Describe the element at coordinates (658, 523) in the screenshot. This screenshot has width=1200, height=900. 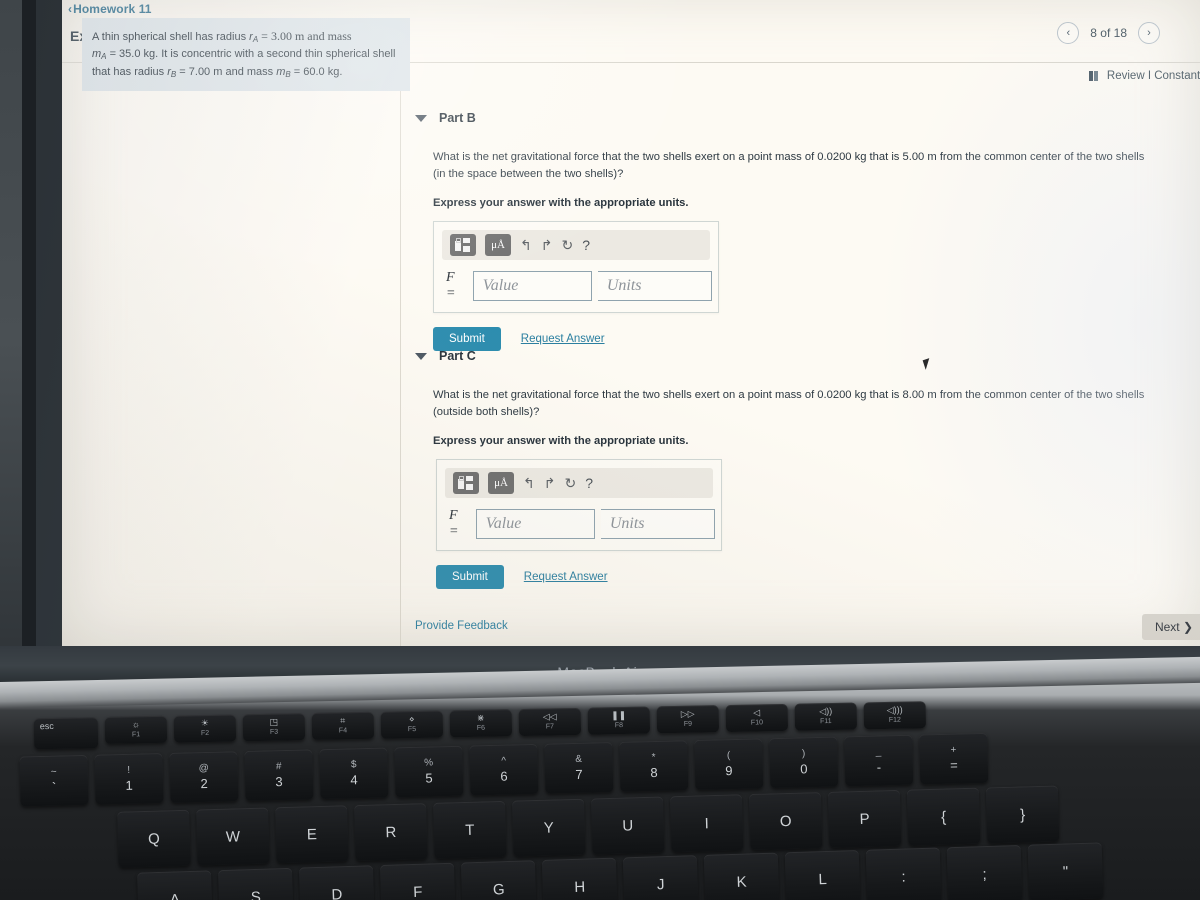
I see `part-c-units-input: Units` at that location.